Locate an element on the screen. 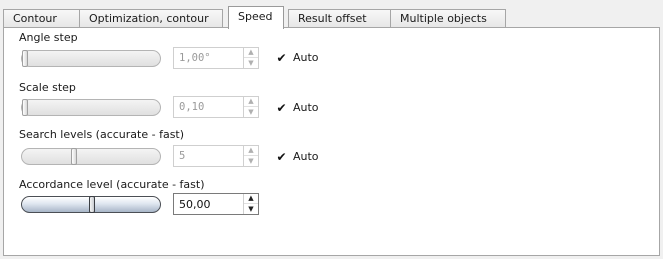 This screenshot has width=663, height=259. accordance-level-label: Accordance level (accurate - fast) is located at coordinates (112, 184).